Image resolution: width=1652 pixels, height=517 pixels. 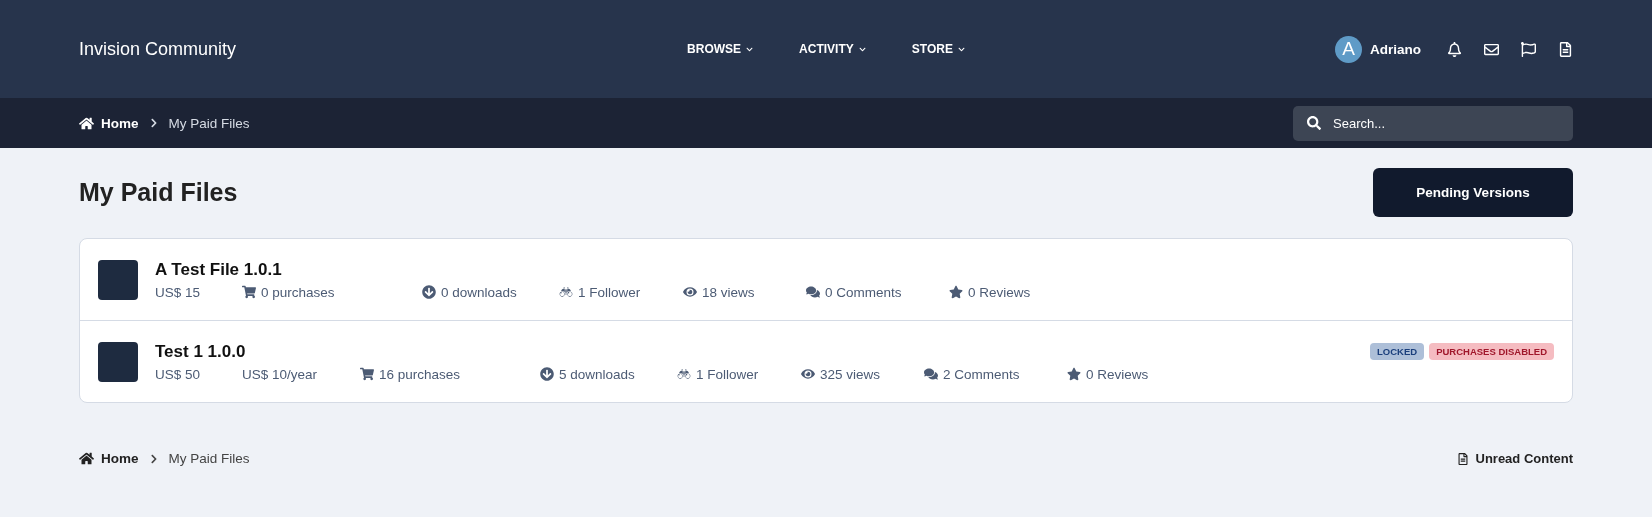 I want to click on flag-icon, so click(x=1528, y=49).